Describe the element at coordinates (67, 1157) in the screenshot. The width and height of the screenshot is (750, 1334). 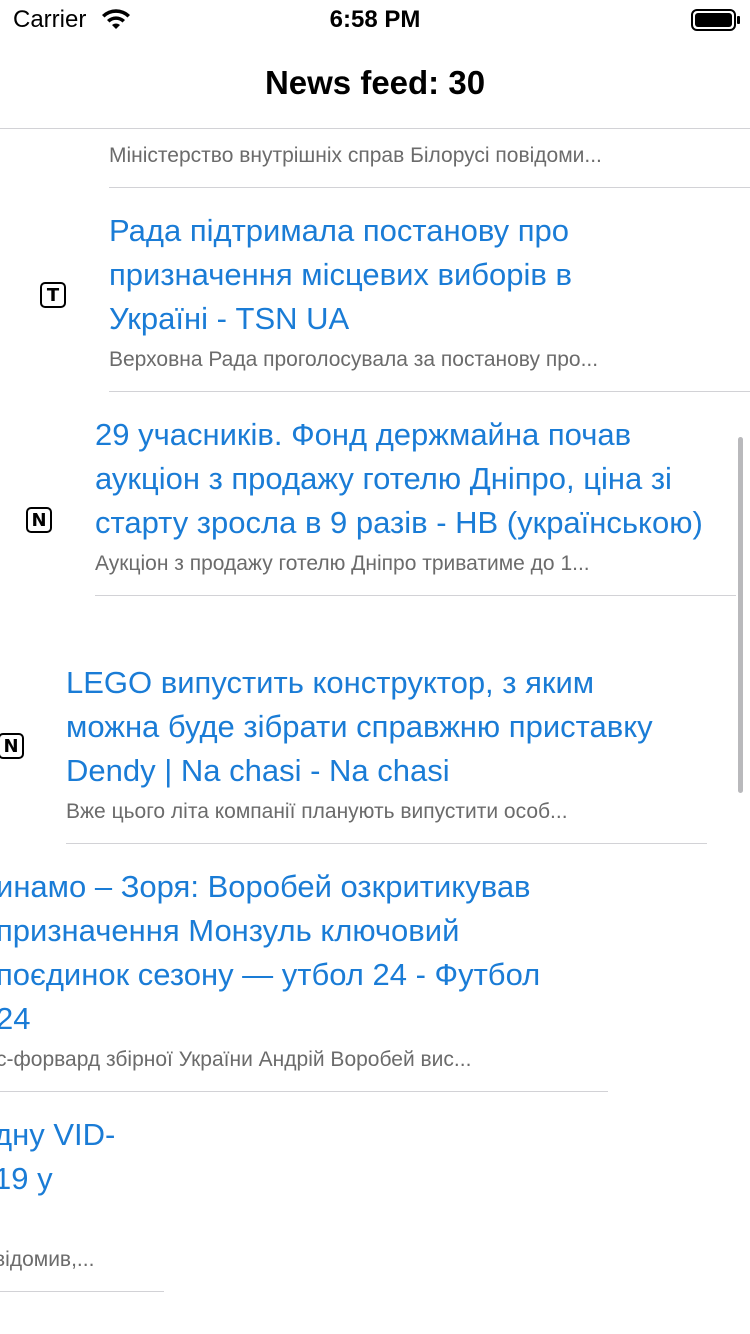
I see `news-title: дну VID-19 у` at that location.